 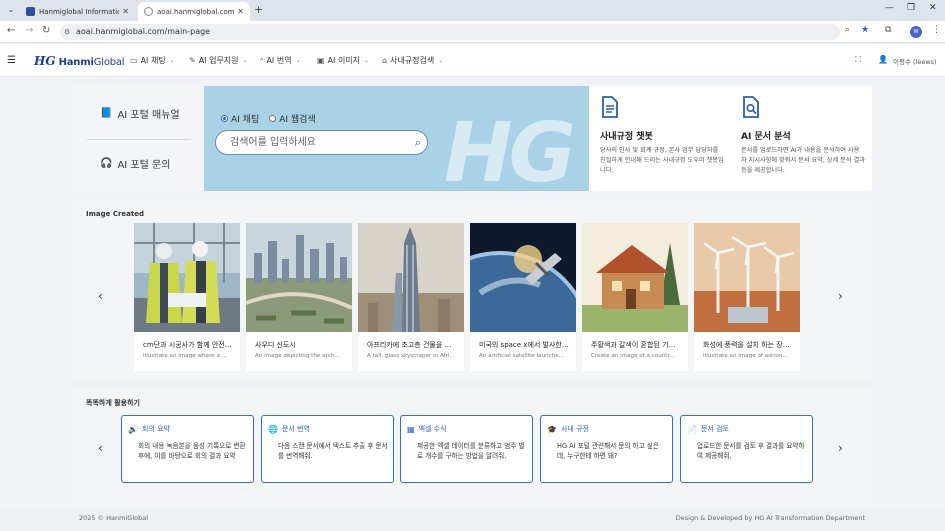 I want to click on forward-icon: →, so click(x=29, y=30).